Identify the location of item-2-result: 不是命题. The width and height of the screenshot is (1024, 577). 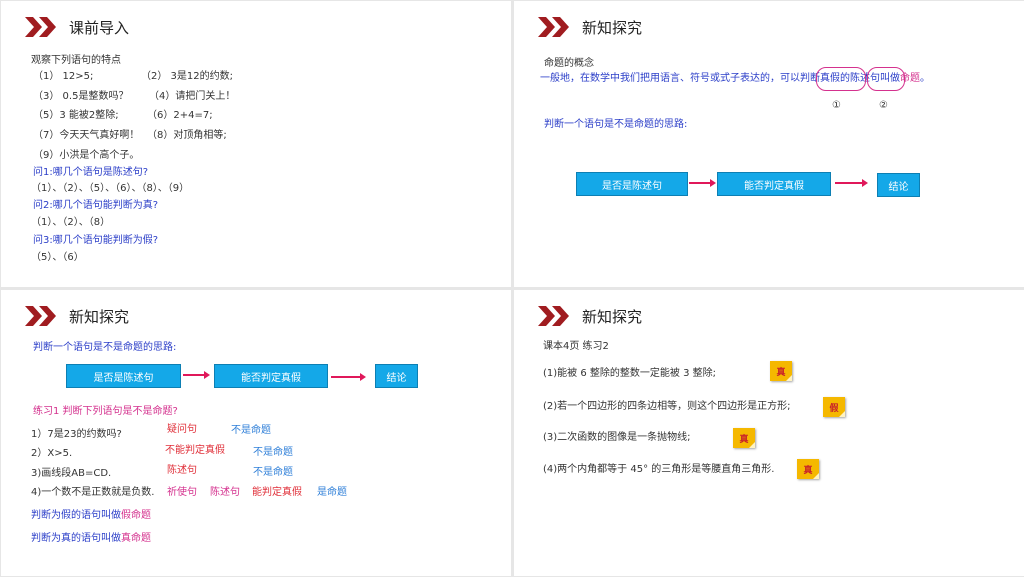
(273, 452).